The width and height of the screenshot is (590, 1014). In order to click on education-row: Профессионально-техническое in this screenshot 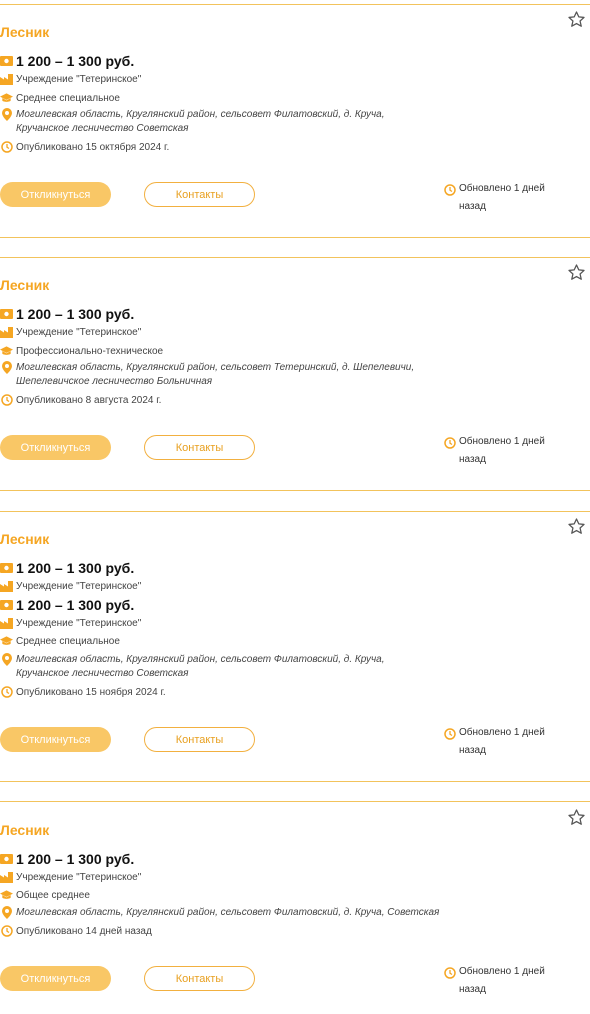, I will do `click(81, 351)`.